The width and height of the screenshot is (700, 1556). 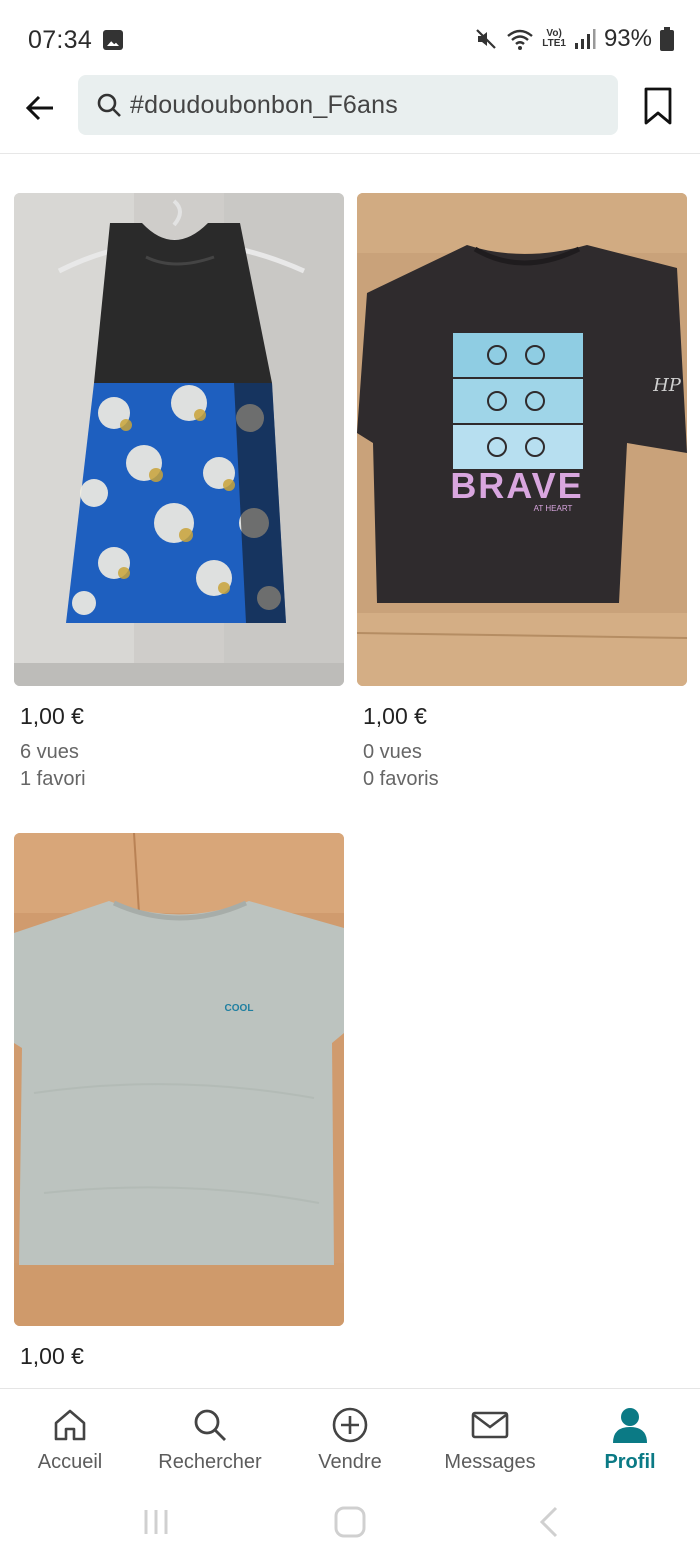 I want to click on back-nav-icon, so click(x=550, y=1522).